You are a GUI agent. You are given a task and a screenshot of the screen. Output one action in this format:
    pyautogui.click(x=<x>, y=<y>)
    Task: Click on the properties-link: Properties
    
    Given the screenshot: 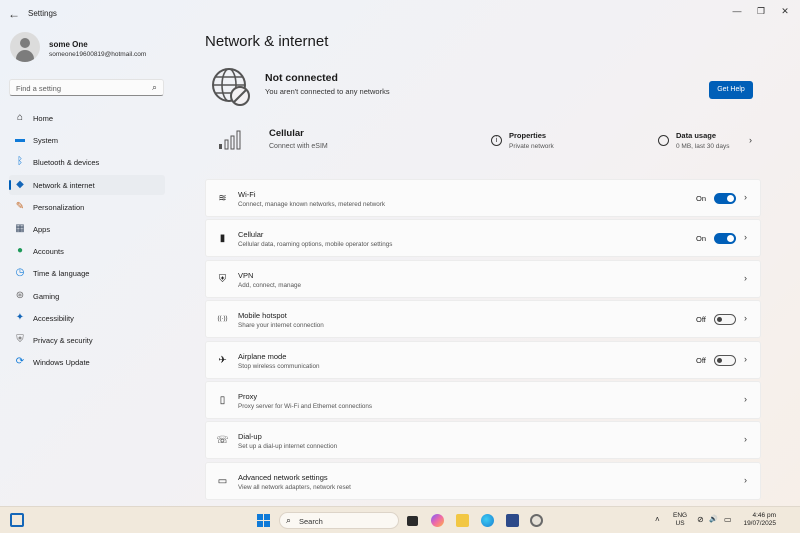 What is the action you would take?
    pyautogui.click(x=527, y=135)
    